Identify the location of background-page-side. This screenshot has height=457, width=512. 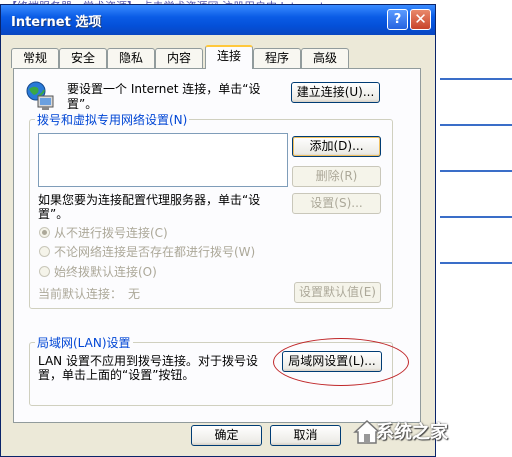
(473, 258).